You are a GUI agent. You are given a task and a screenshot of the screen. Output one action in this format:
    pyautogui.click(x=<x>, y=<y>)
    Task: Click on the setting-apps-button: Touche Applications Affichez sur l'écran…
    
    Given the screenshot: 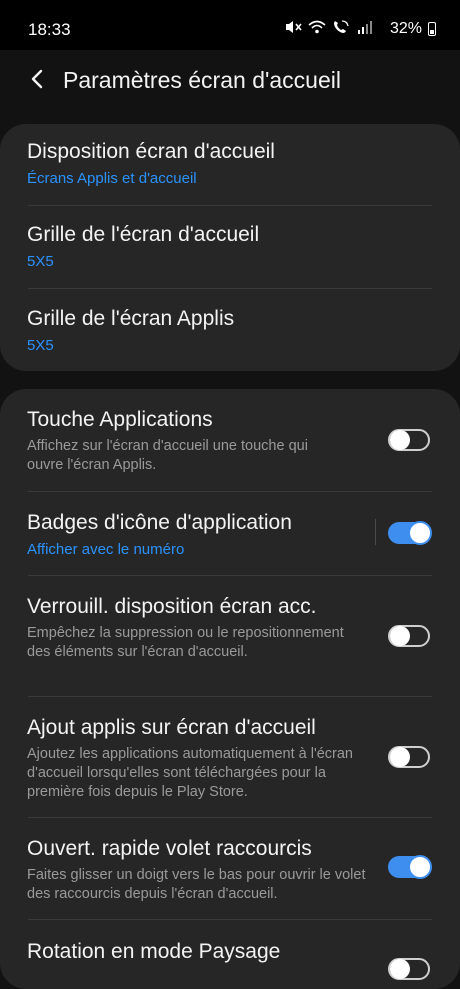 What is the action you would take?
    pyautogui.click(x=230, y=440)
    